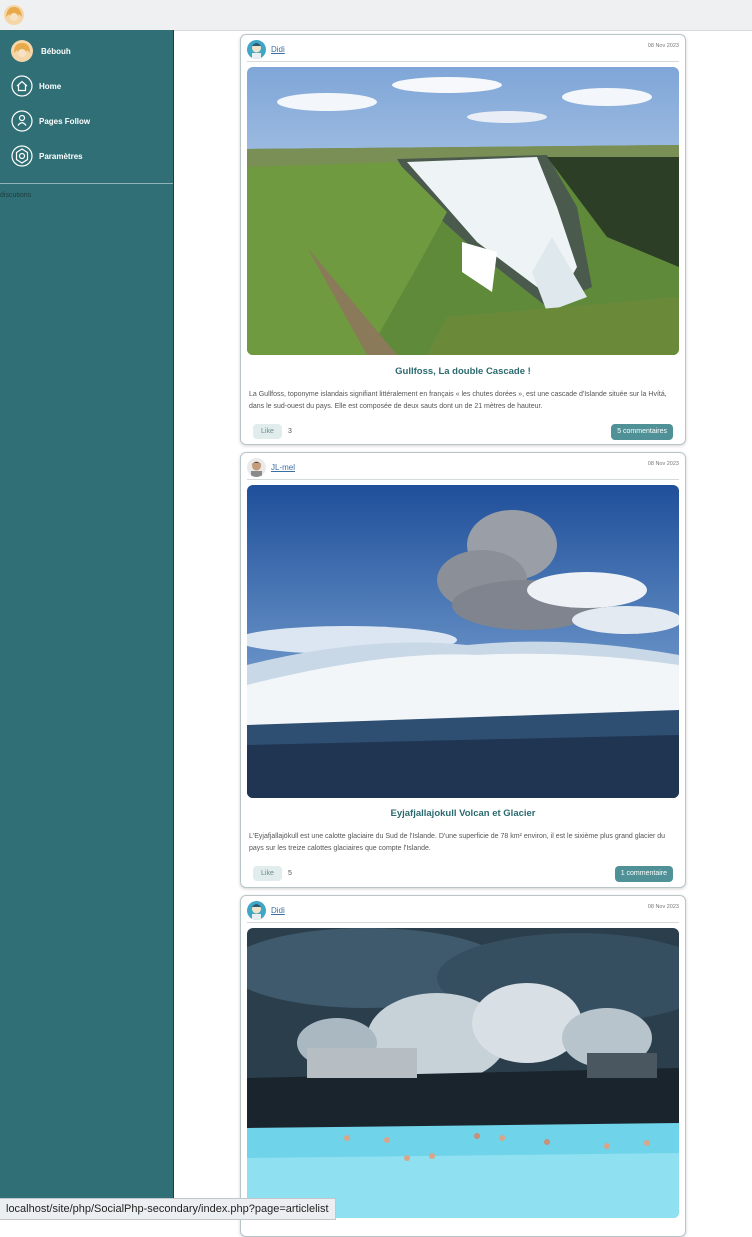  I want to click on sidebar-item-label: Paramètres, so click(61, 156).